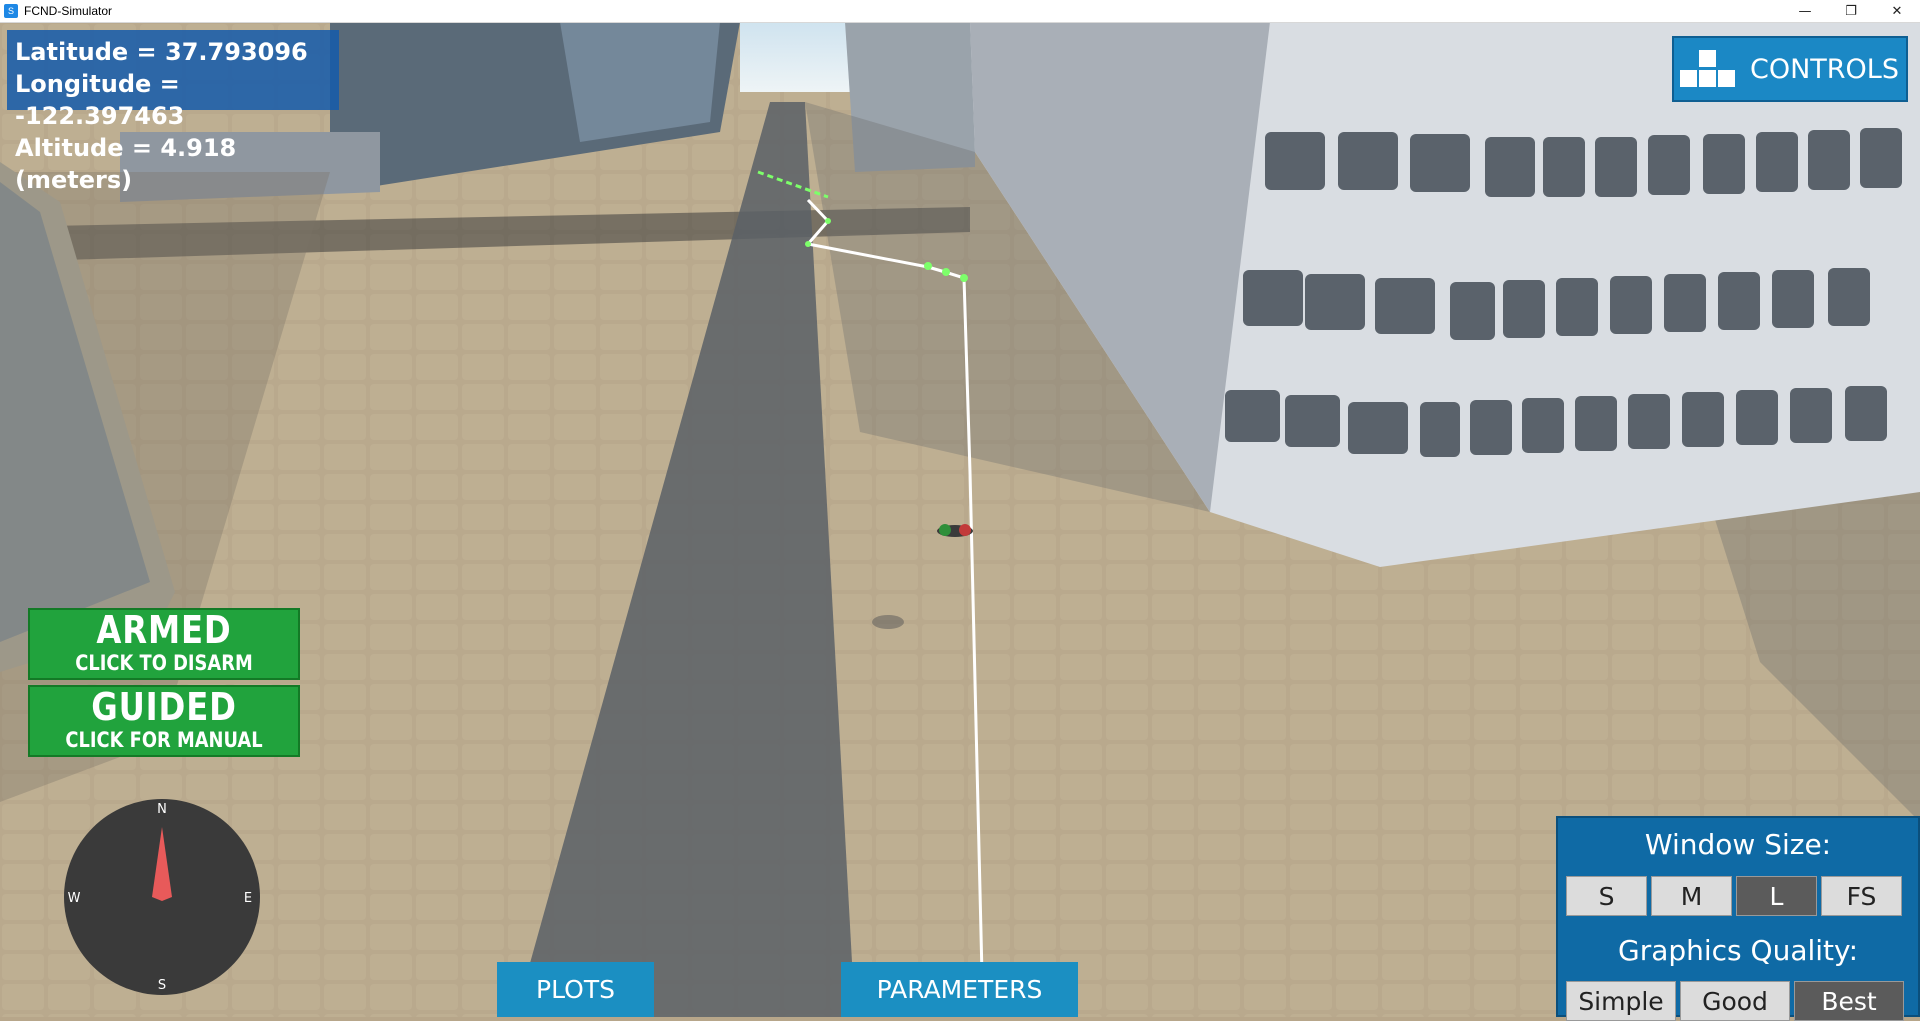 The image size is (1920, 1021). I want to click on compass-w: W, so click(74, 898).